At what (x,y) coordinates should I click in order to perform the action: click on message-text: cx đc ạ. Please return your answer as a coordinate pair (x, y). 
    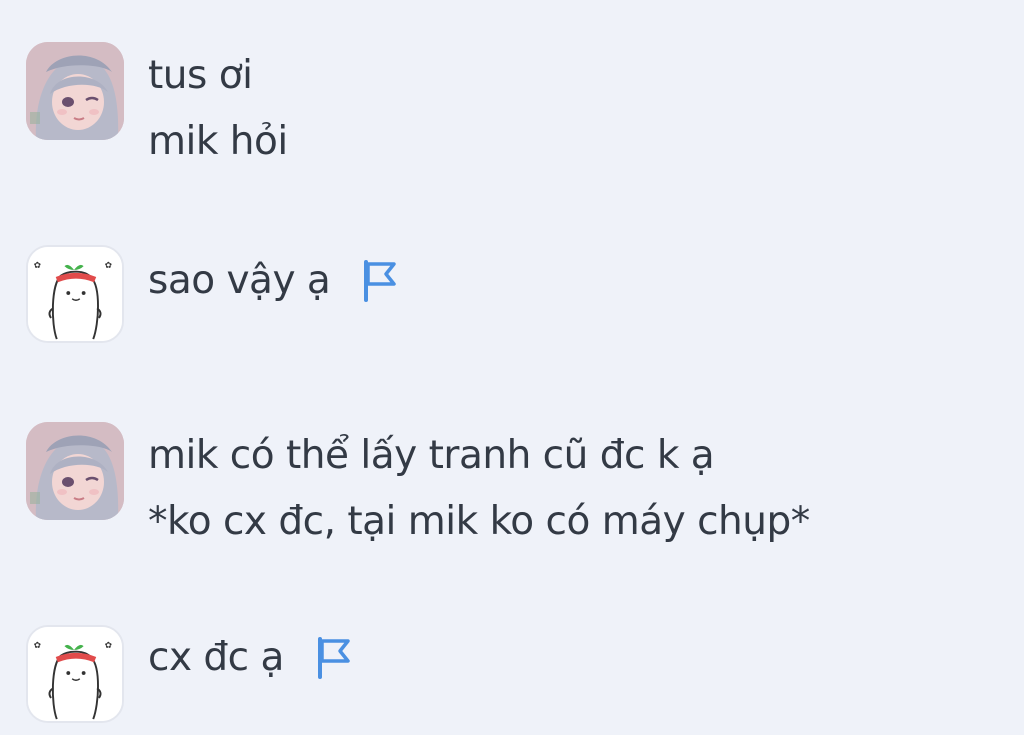
    Looking at the image, I should click on (216, 657).